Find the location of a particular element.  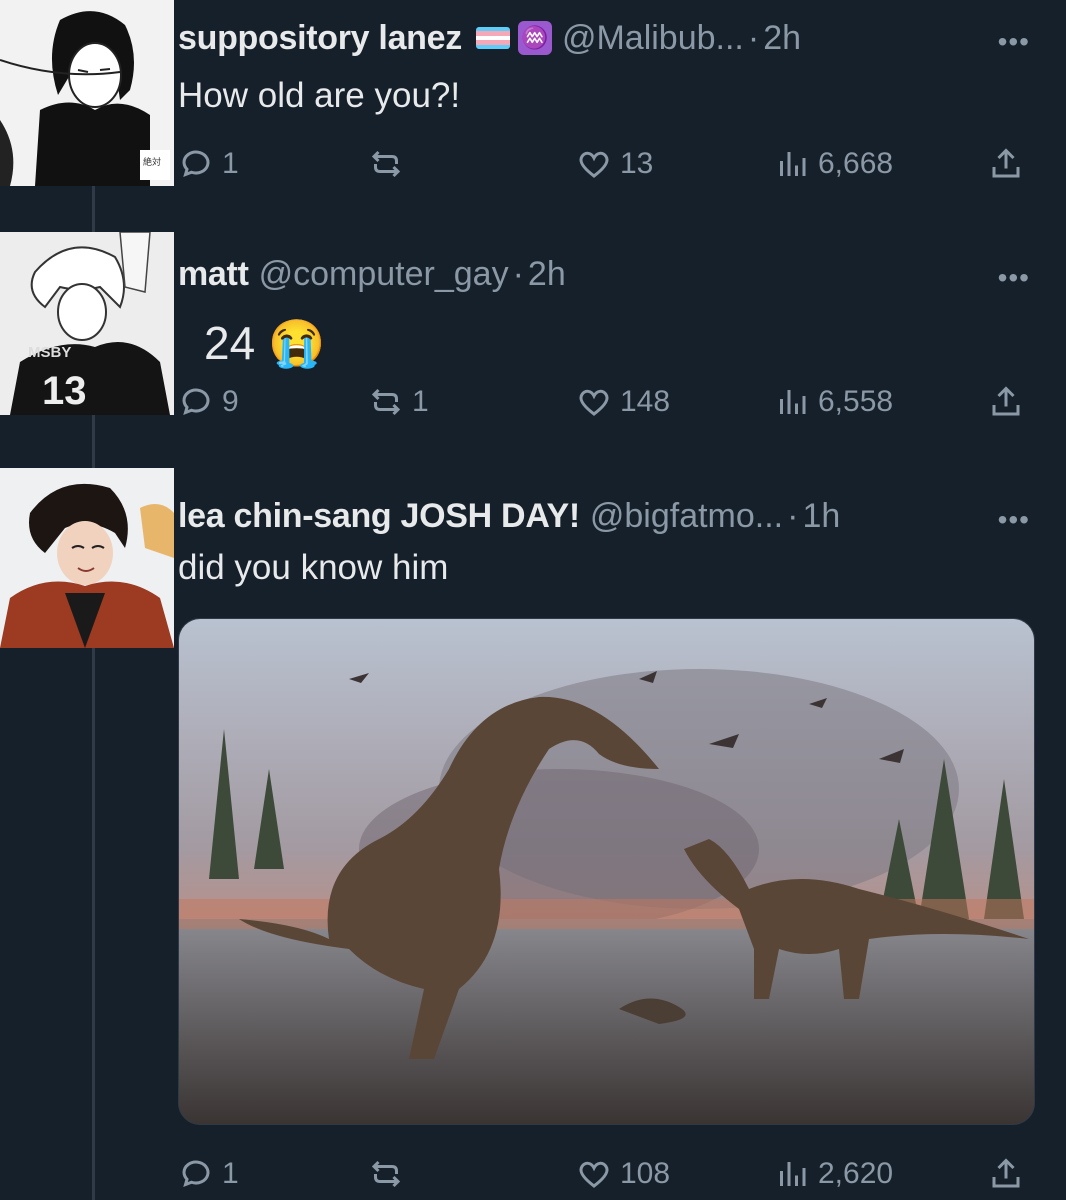

repost-count: 1 is located at coordinates (420, 401).